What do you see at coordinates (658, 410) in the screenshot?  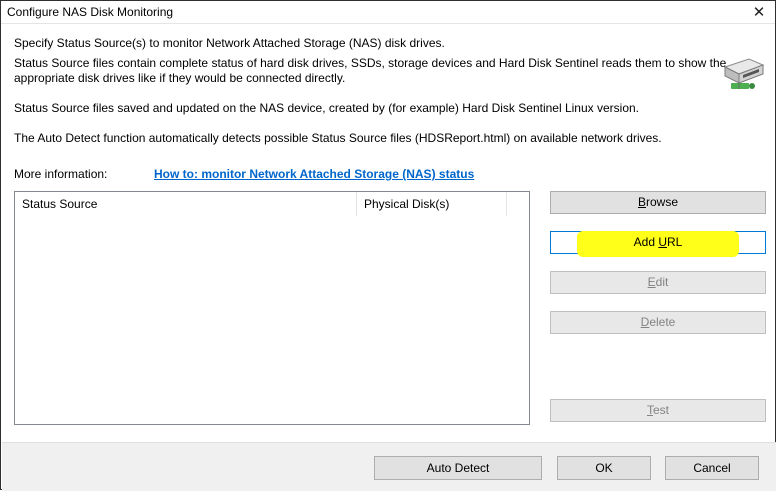 I see `test-button: Test` at bounding box center [658, 410].